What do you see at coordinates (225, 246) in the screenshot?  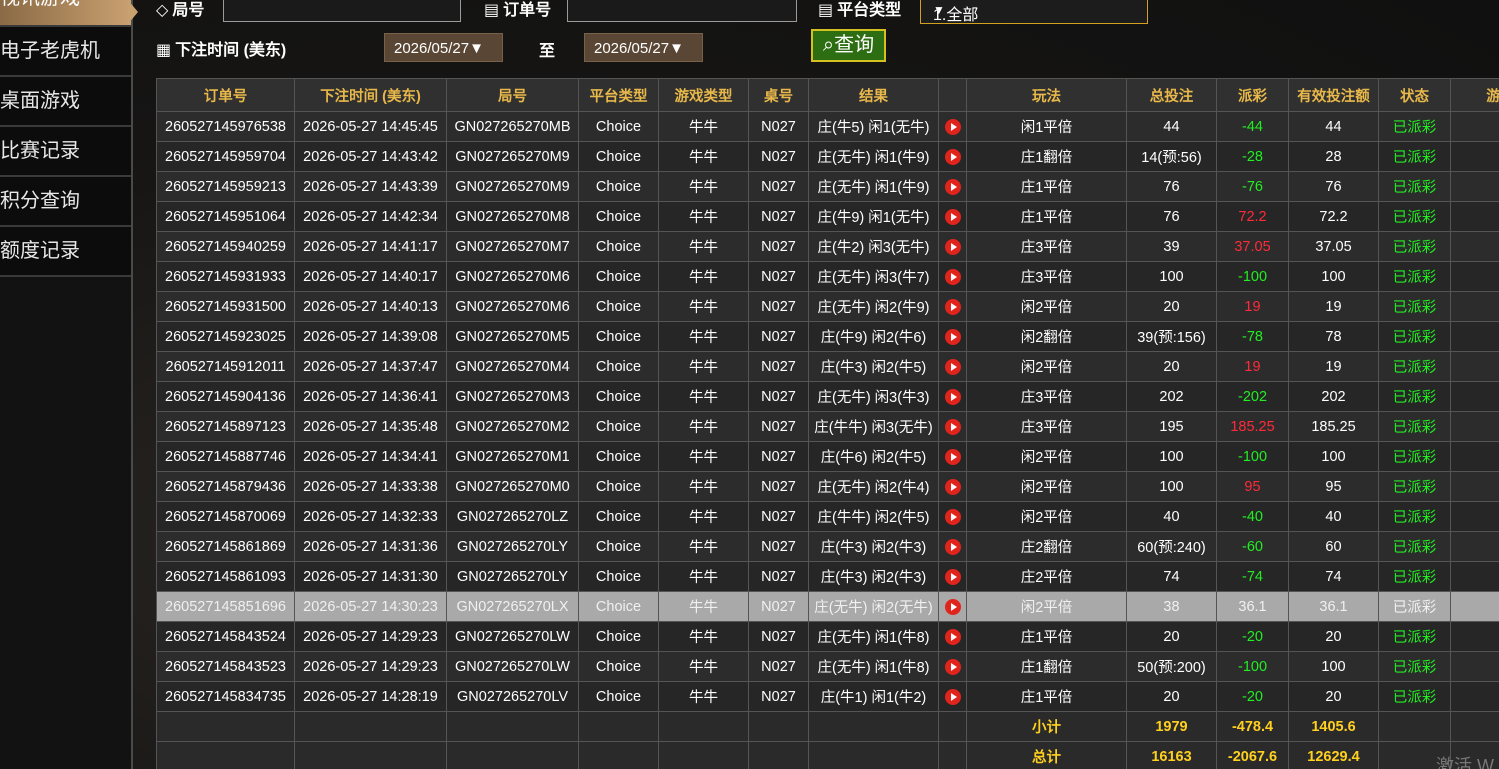 I see `order-no-cell: 260527145940259` at bounding box center [225, 246].